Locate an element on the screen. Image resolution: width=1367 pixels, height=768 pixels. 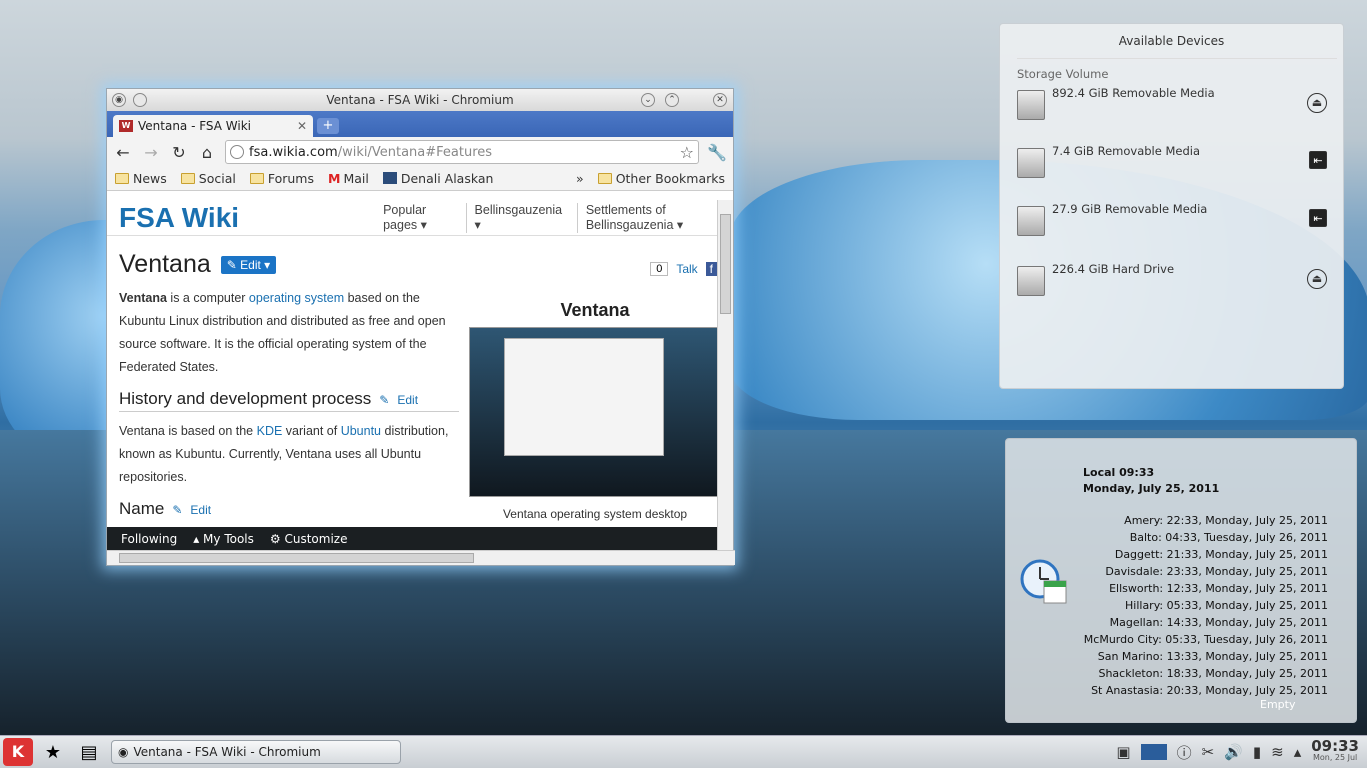
desktop-pager-icon: ▤ is located at coordinates (89, 752).